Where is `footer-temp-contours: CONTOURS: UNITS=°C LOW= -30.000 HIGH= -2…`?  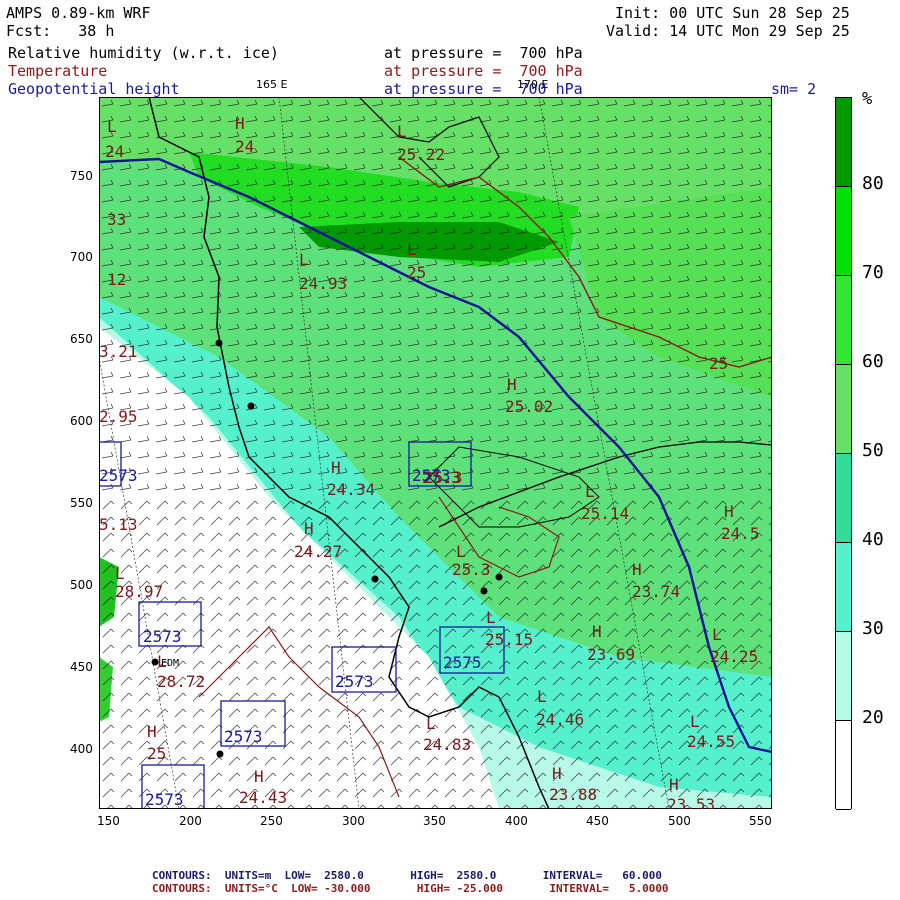 footer-temp-contours: CONTOURS: UNITS=°C LOW= -30.000 HIGH= -2… is located at coordinates (410, 888).